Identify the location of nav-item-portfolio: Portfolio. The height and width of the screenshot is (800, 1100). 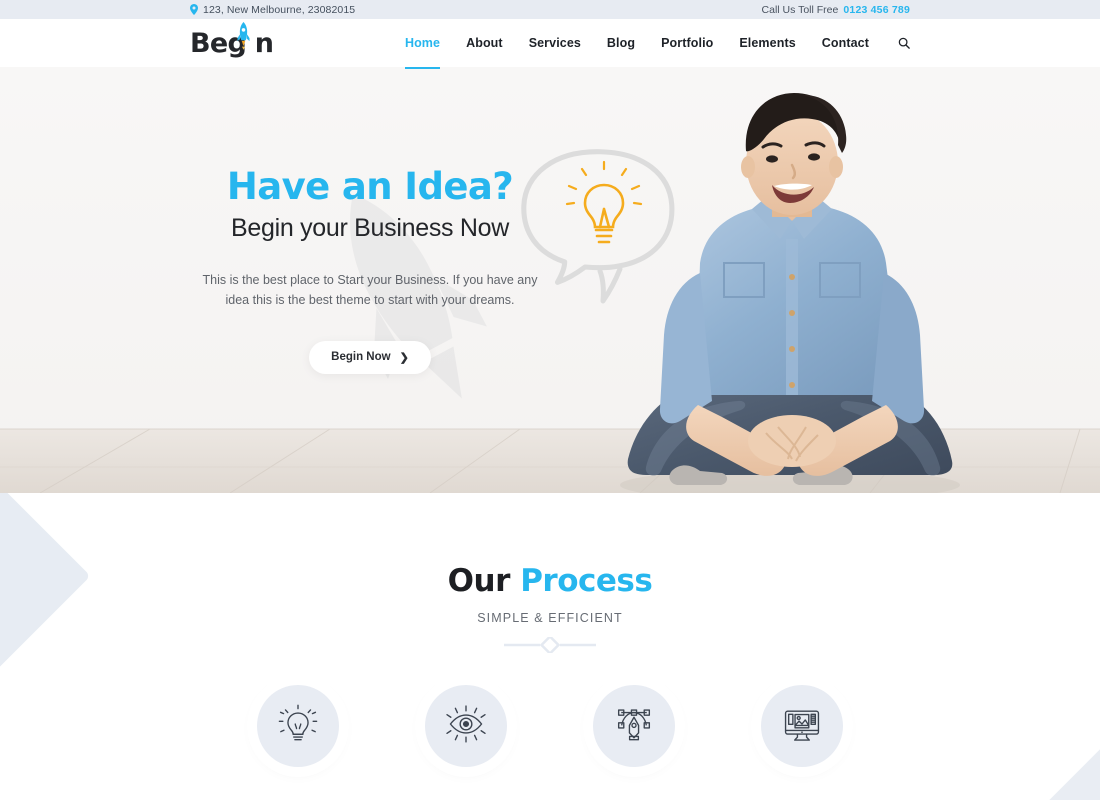
(687, 43).